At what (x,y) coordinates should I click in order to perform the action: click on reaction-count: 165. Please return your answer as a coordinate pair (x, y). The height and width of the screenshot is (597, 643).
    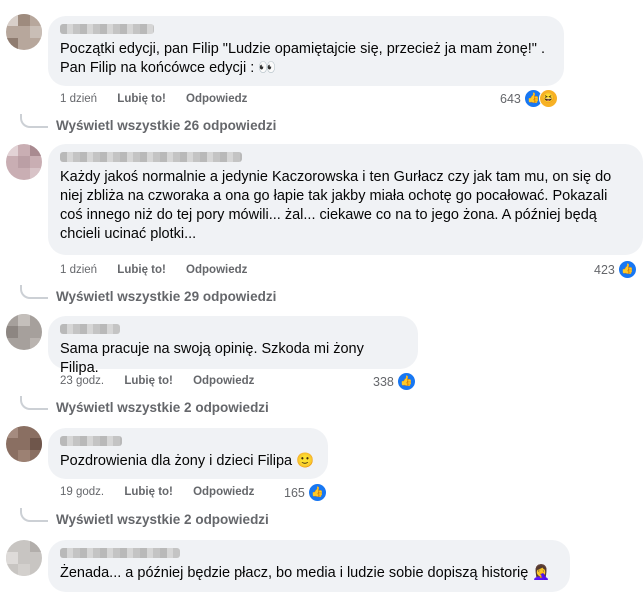
    Looking at the image, I should click on (294, 492).